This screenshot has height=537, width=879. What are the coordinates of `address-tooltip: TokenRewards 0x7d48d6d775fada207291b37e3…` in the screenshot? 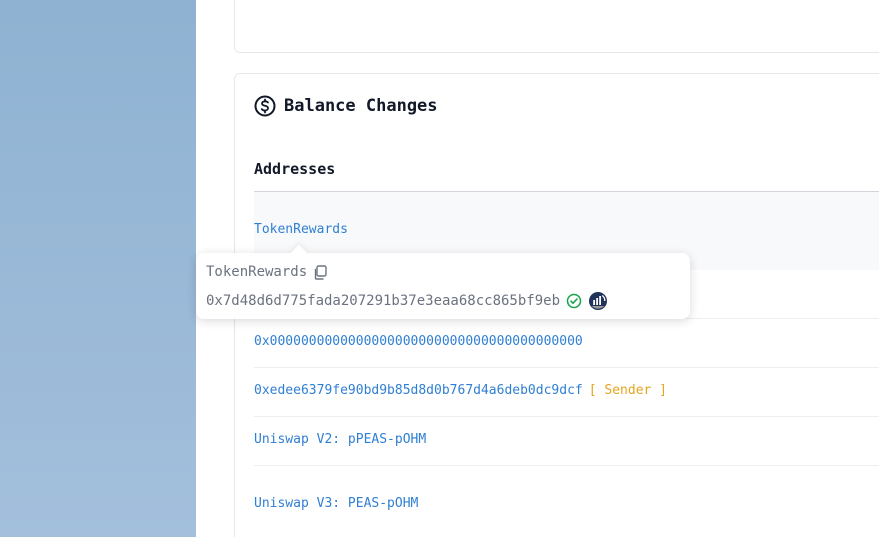 It's located at (443, 281).